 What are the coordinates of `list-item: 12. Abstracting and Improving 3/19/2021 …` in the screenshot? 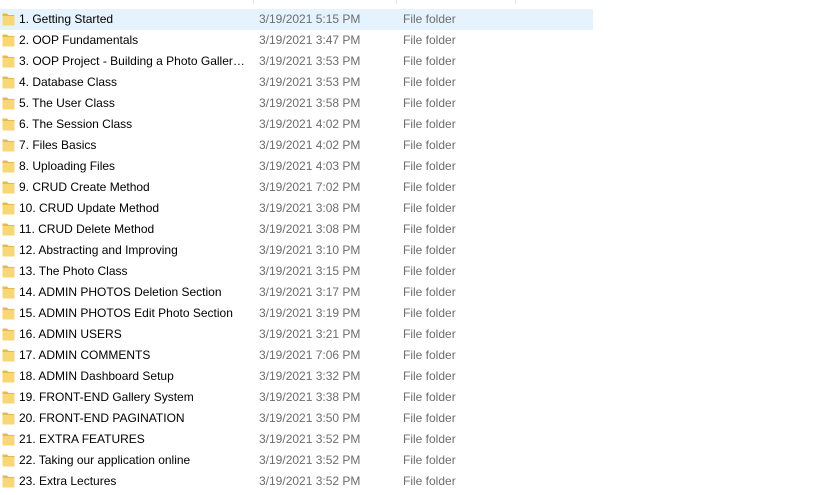 It's located at (407, 250).